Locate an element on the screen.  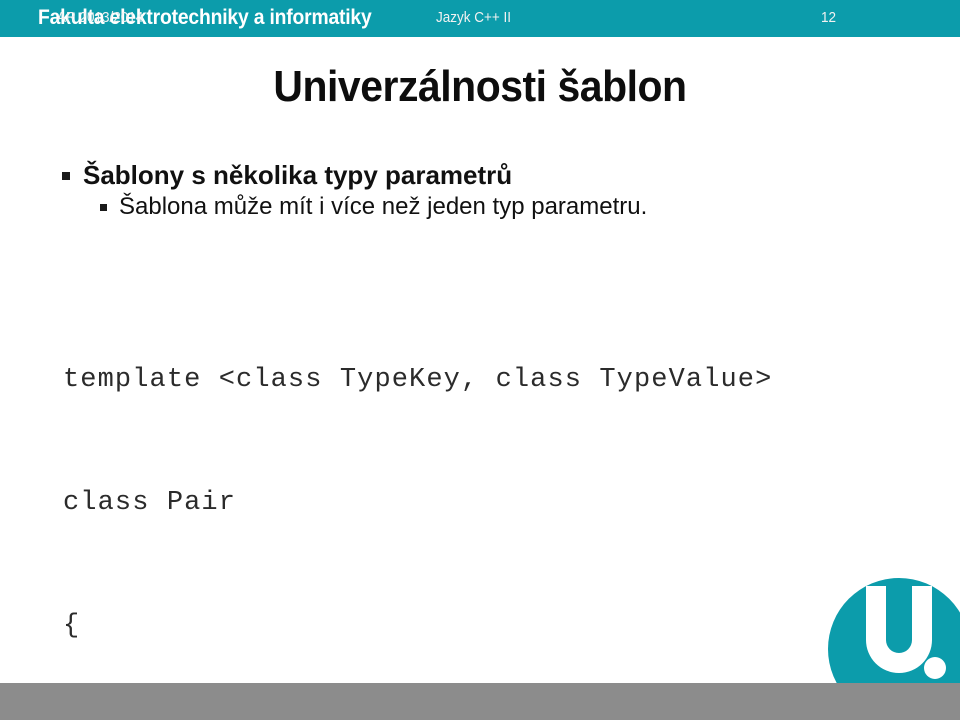
footer-page-number: 12 is located at coordinates (829, 17).